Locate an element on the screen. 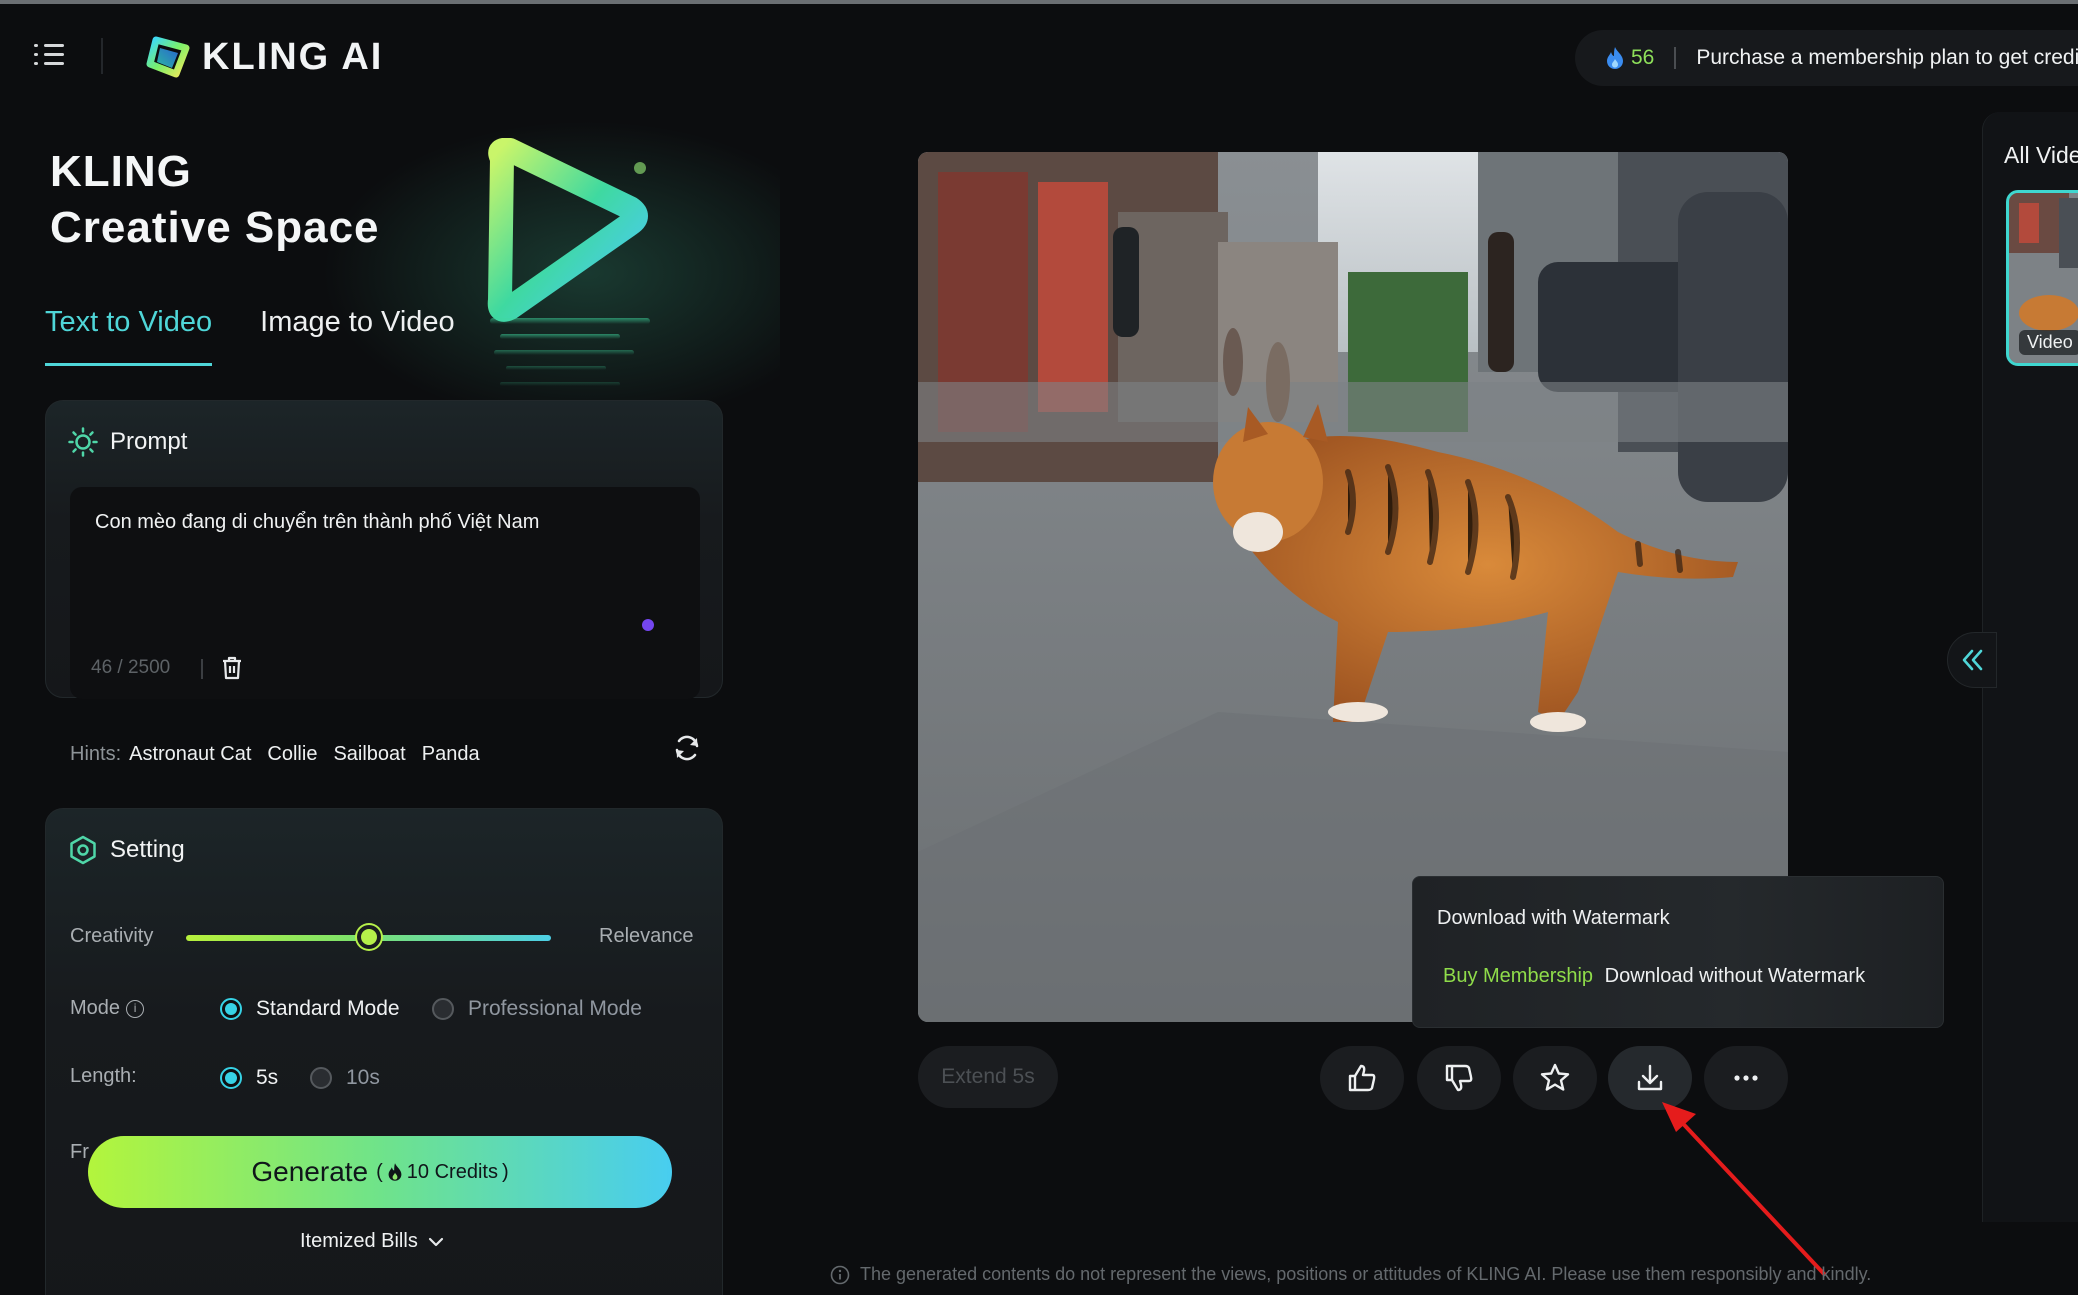 The image size is (2078, 1295). length-option-10s: 10s is located at coordinates (345, 1078).